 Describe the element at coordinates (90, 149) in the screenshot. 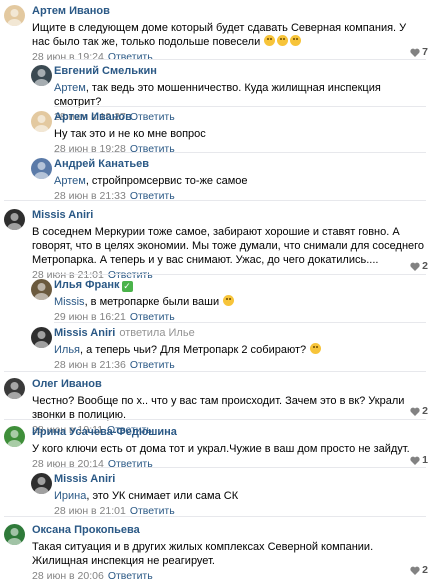

I see `comment-date: 28 июн в 19:28` at that location.